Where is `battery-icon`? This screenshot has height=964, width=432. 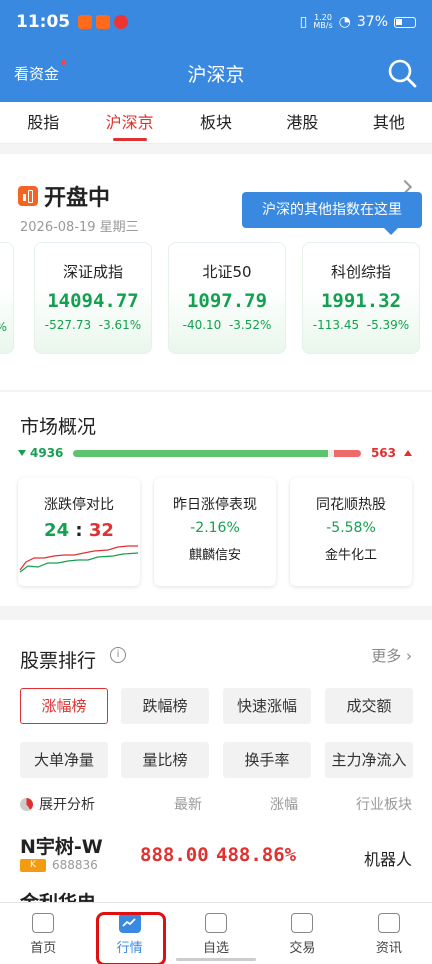 battery-icon is located at coordinates (405, 22).